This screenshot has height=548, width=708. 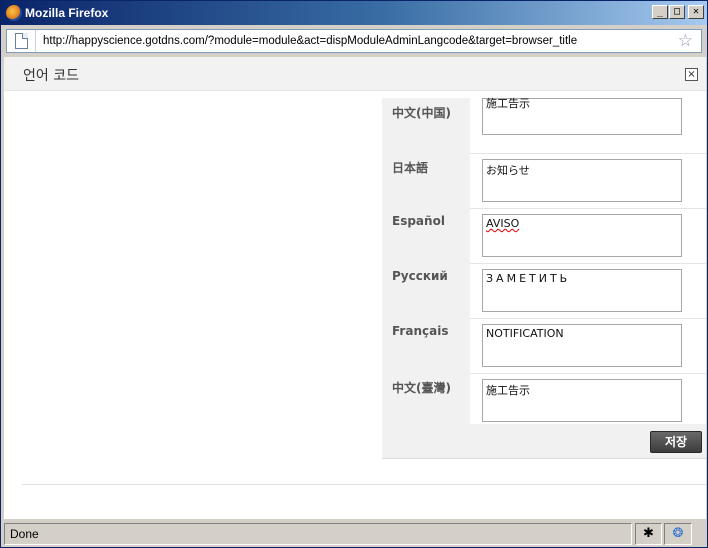 I want to click on lang-label-cell: 中文(中国), so click(x=426, y=125).